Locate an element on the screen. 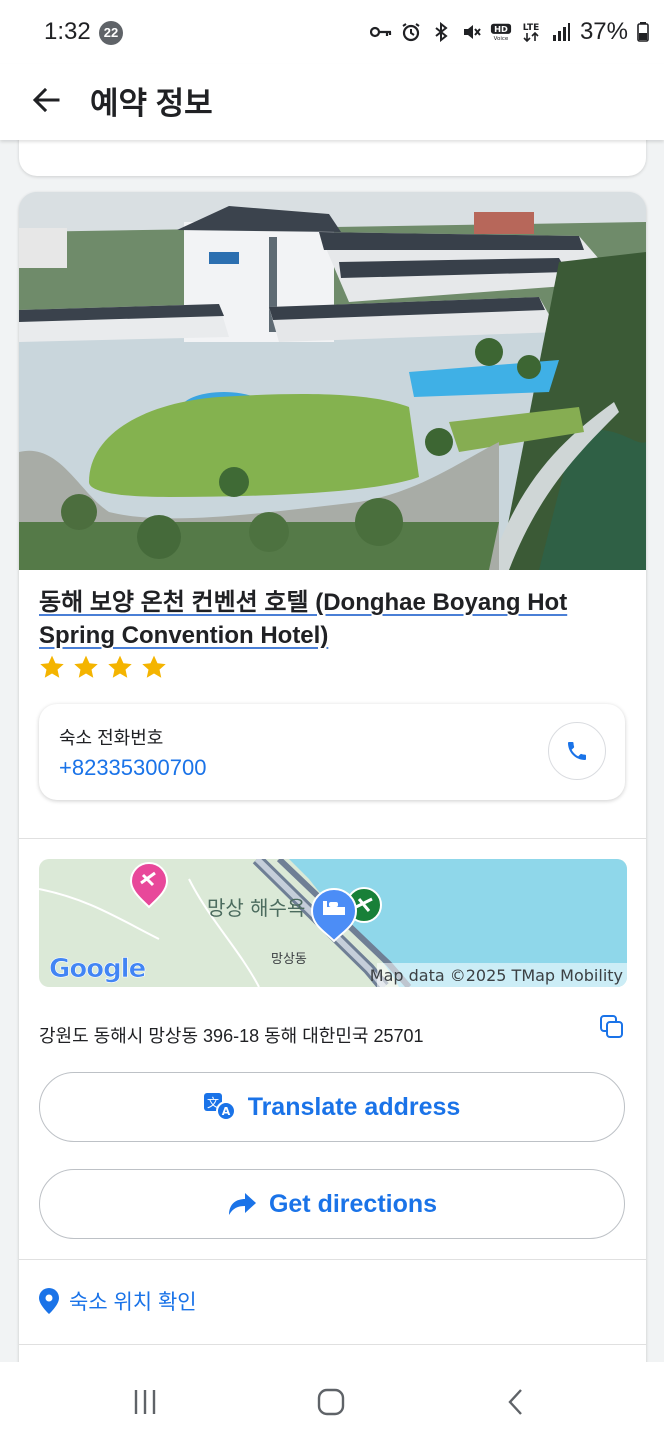 The image size is (664, 1440). back-button is located at coordinates (46, 100).